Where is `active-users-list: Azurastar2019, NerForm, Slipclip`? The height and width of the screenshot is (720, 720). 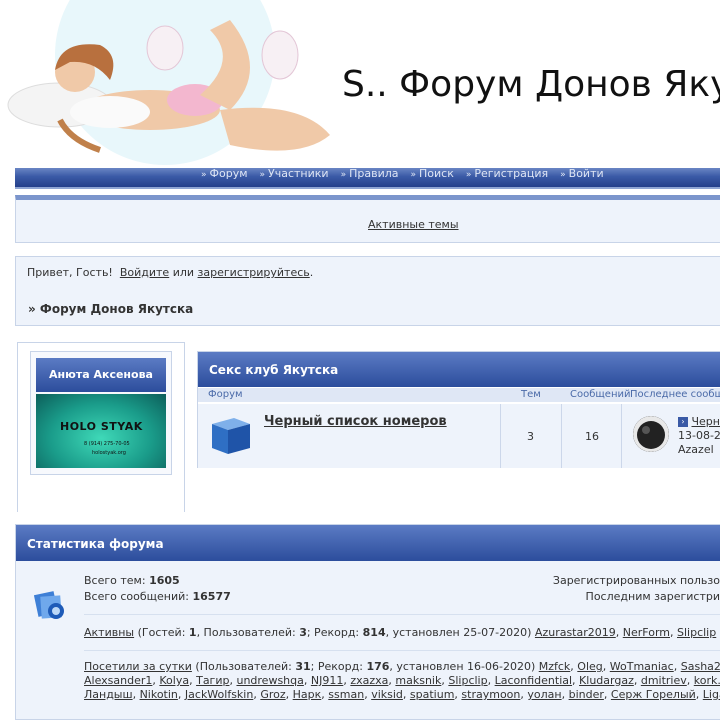
active-users-list: Azurastar2019, NerForm, Slipclip is located at coordinates (625, 632).